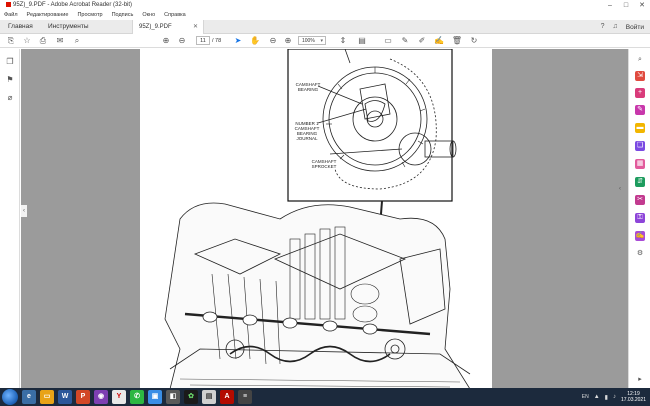  I want to click on more-tools-icon: ⚙, so click(640, 254).